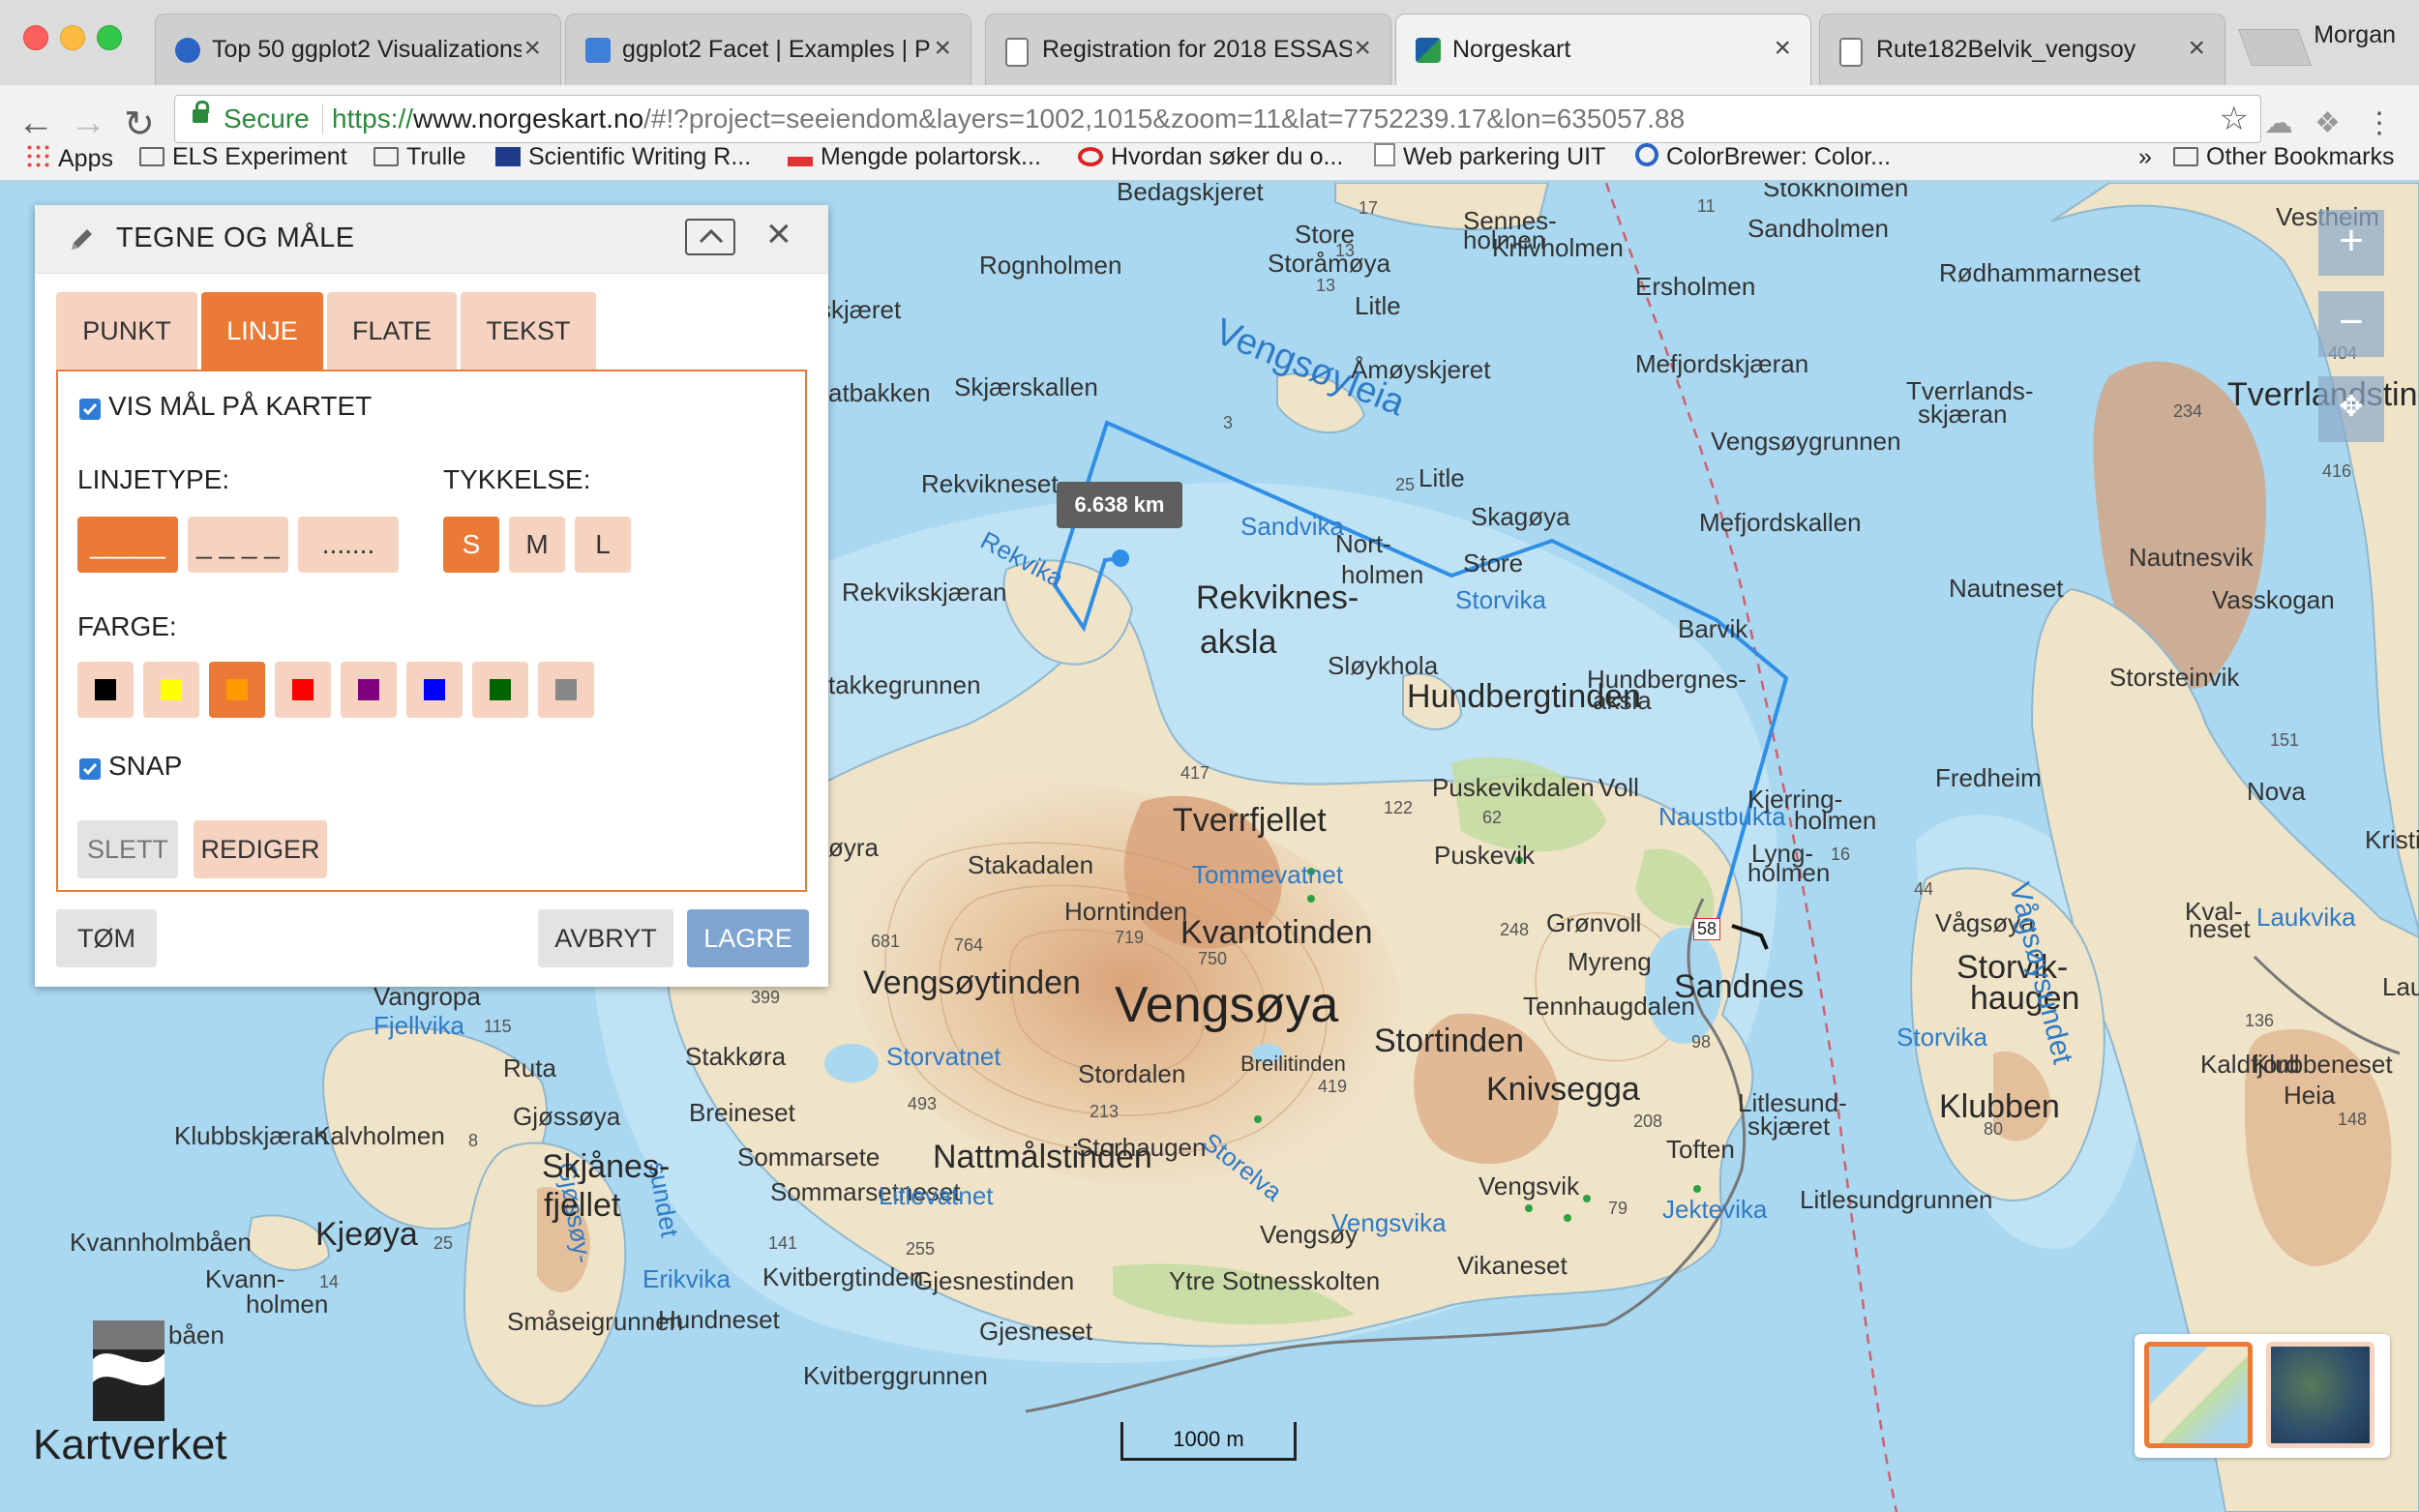  What do you see at coordinates (369, 690) in the screenshot?
I see `color-purple-button` at bounding box center [369, 690].